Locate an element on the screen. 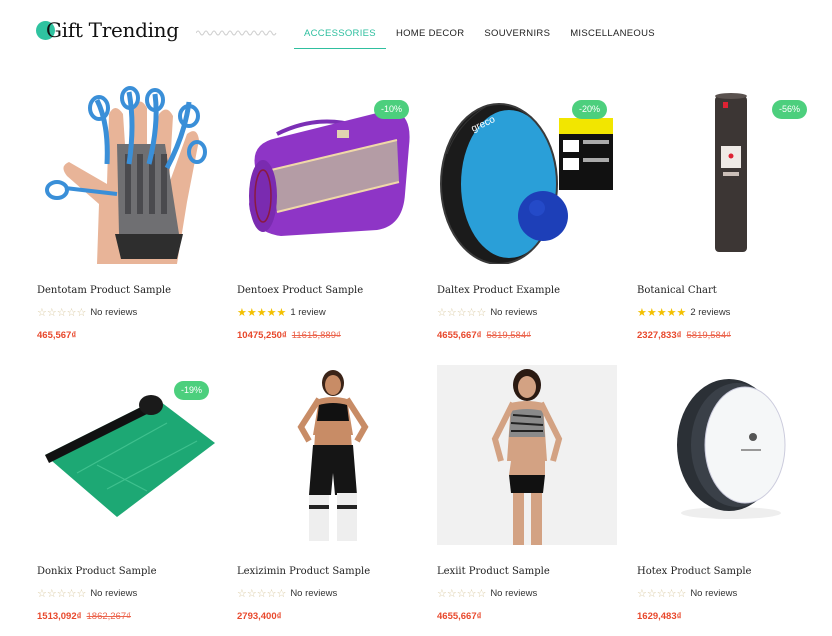  discount-badge: -10% is located at coordinates (392, 109).